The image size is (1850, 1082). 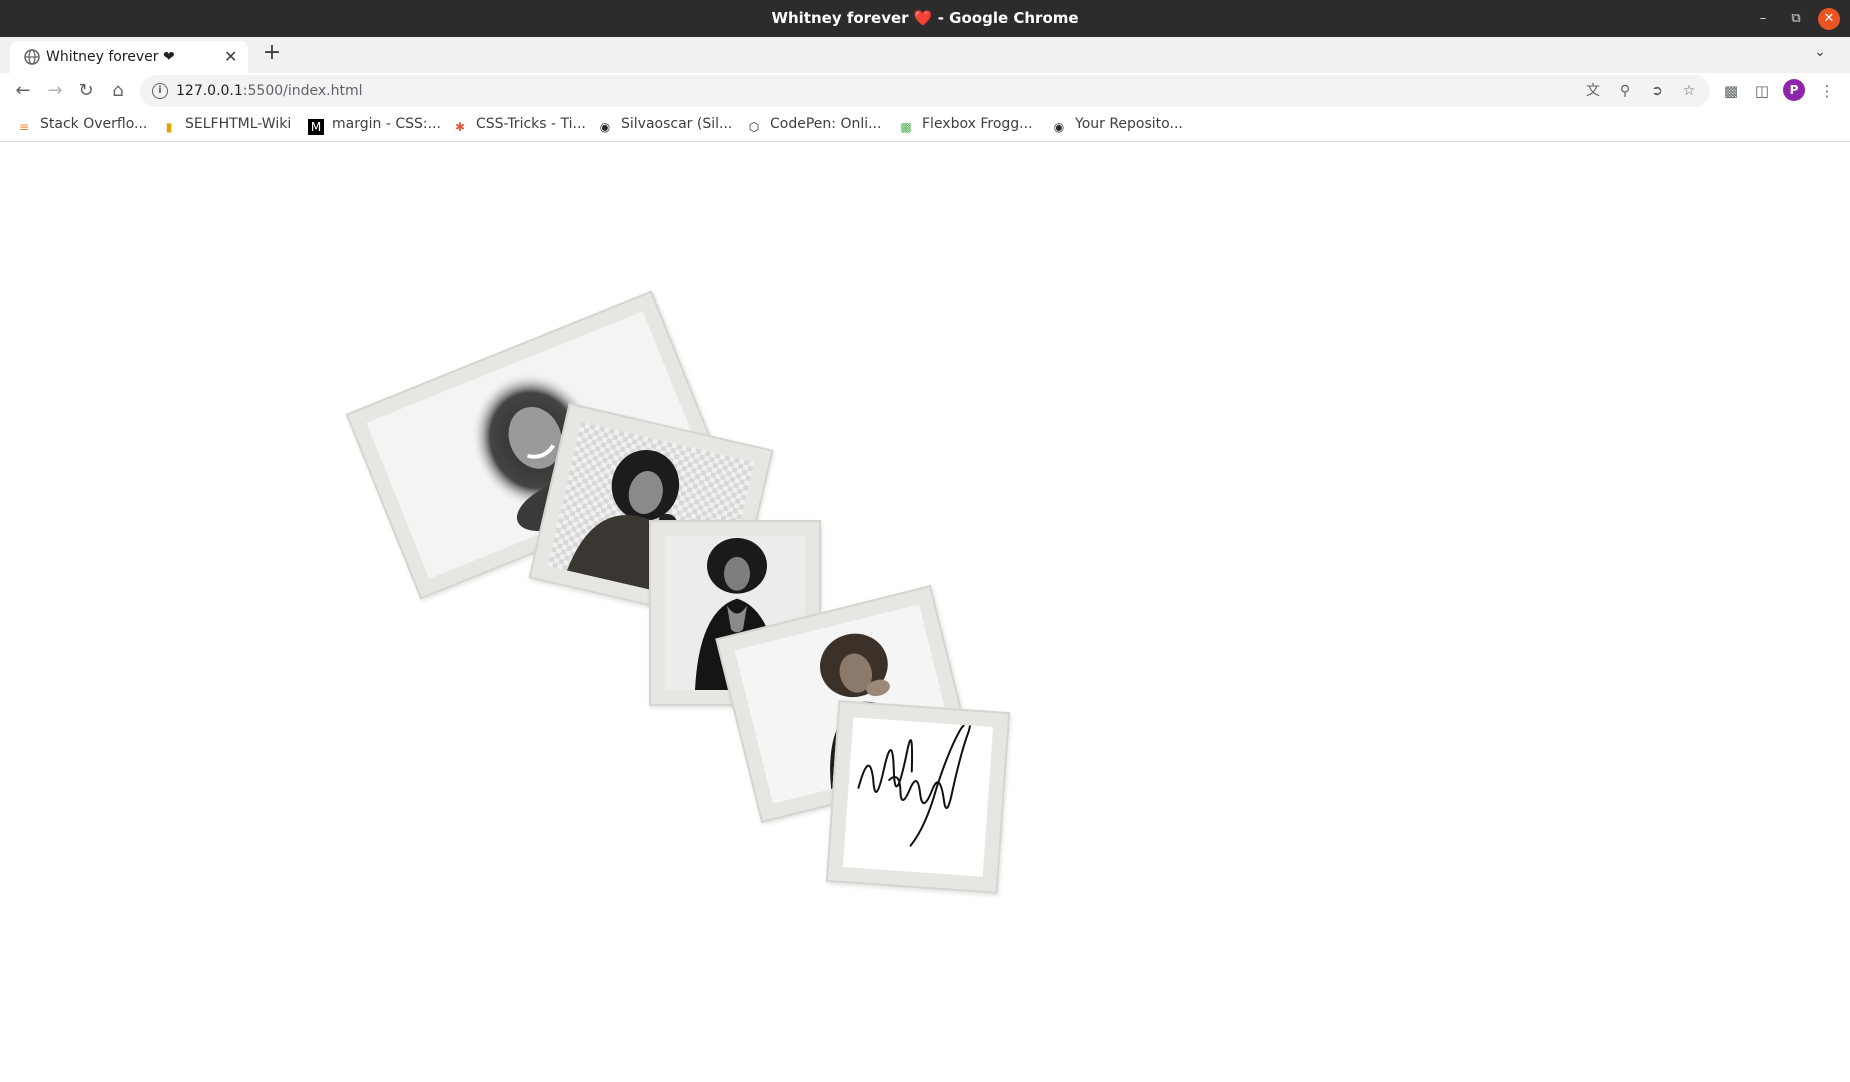 What do you see at coordinates (86, 91) in the screenshot?
I see `reload-icon: ↻` at bounding box center [86, 91].